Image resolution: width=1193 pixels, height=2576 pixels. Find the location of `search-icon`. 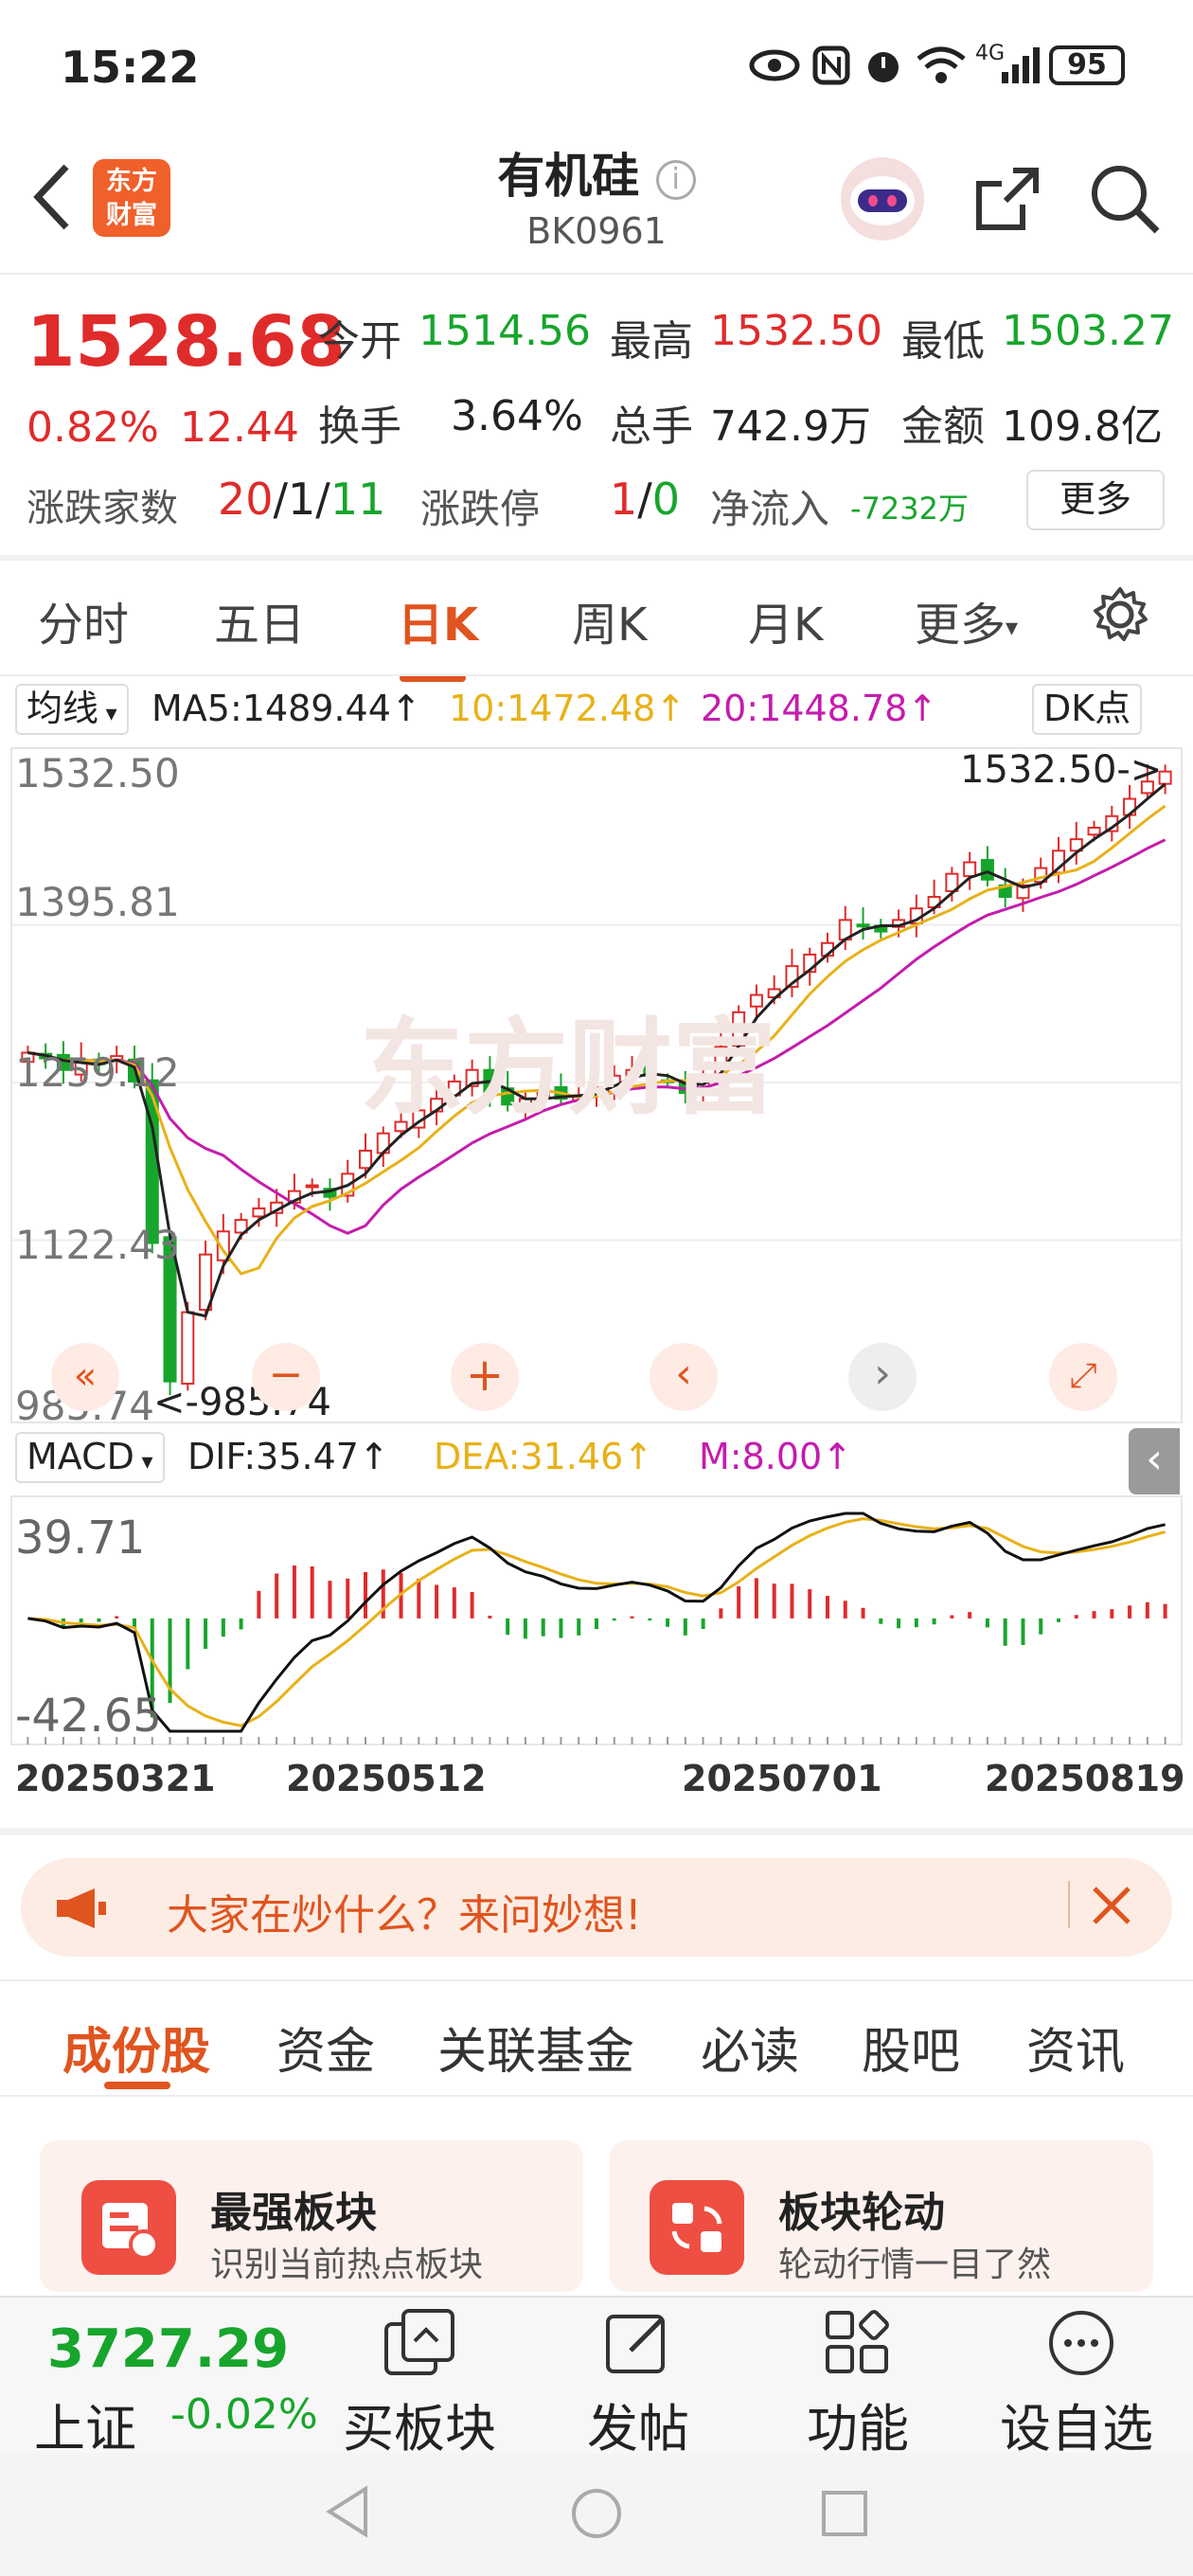

search-icon is located at coordinates (1125, 201).